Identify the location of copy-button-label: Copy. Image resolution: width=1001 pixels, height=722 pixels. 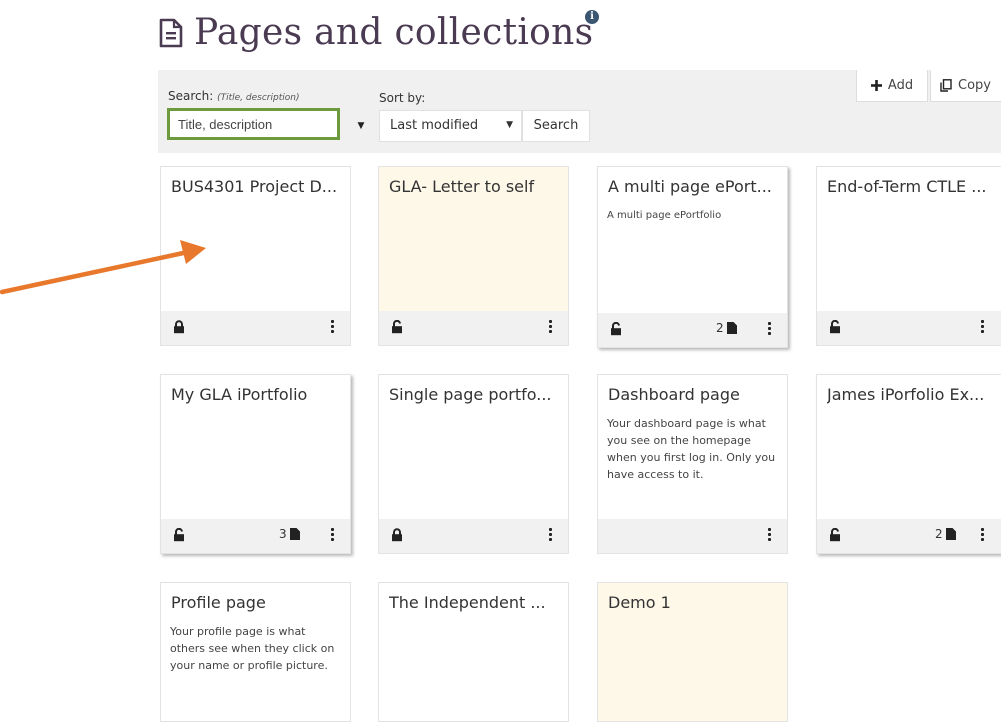
(974, 85).